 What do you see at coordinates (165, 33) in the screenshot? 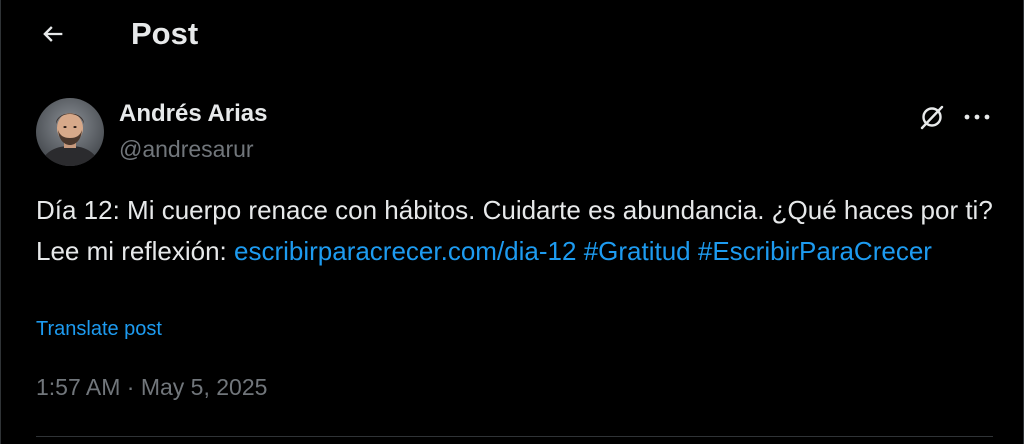
I see `page-title: Post` at bounding box center [165, 33].